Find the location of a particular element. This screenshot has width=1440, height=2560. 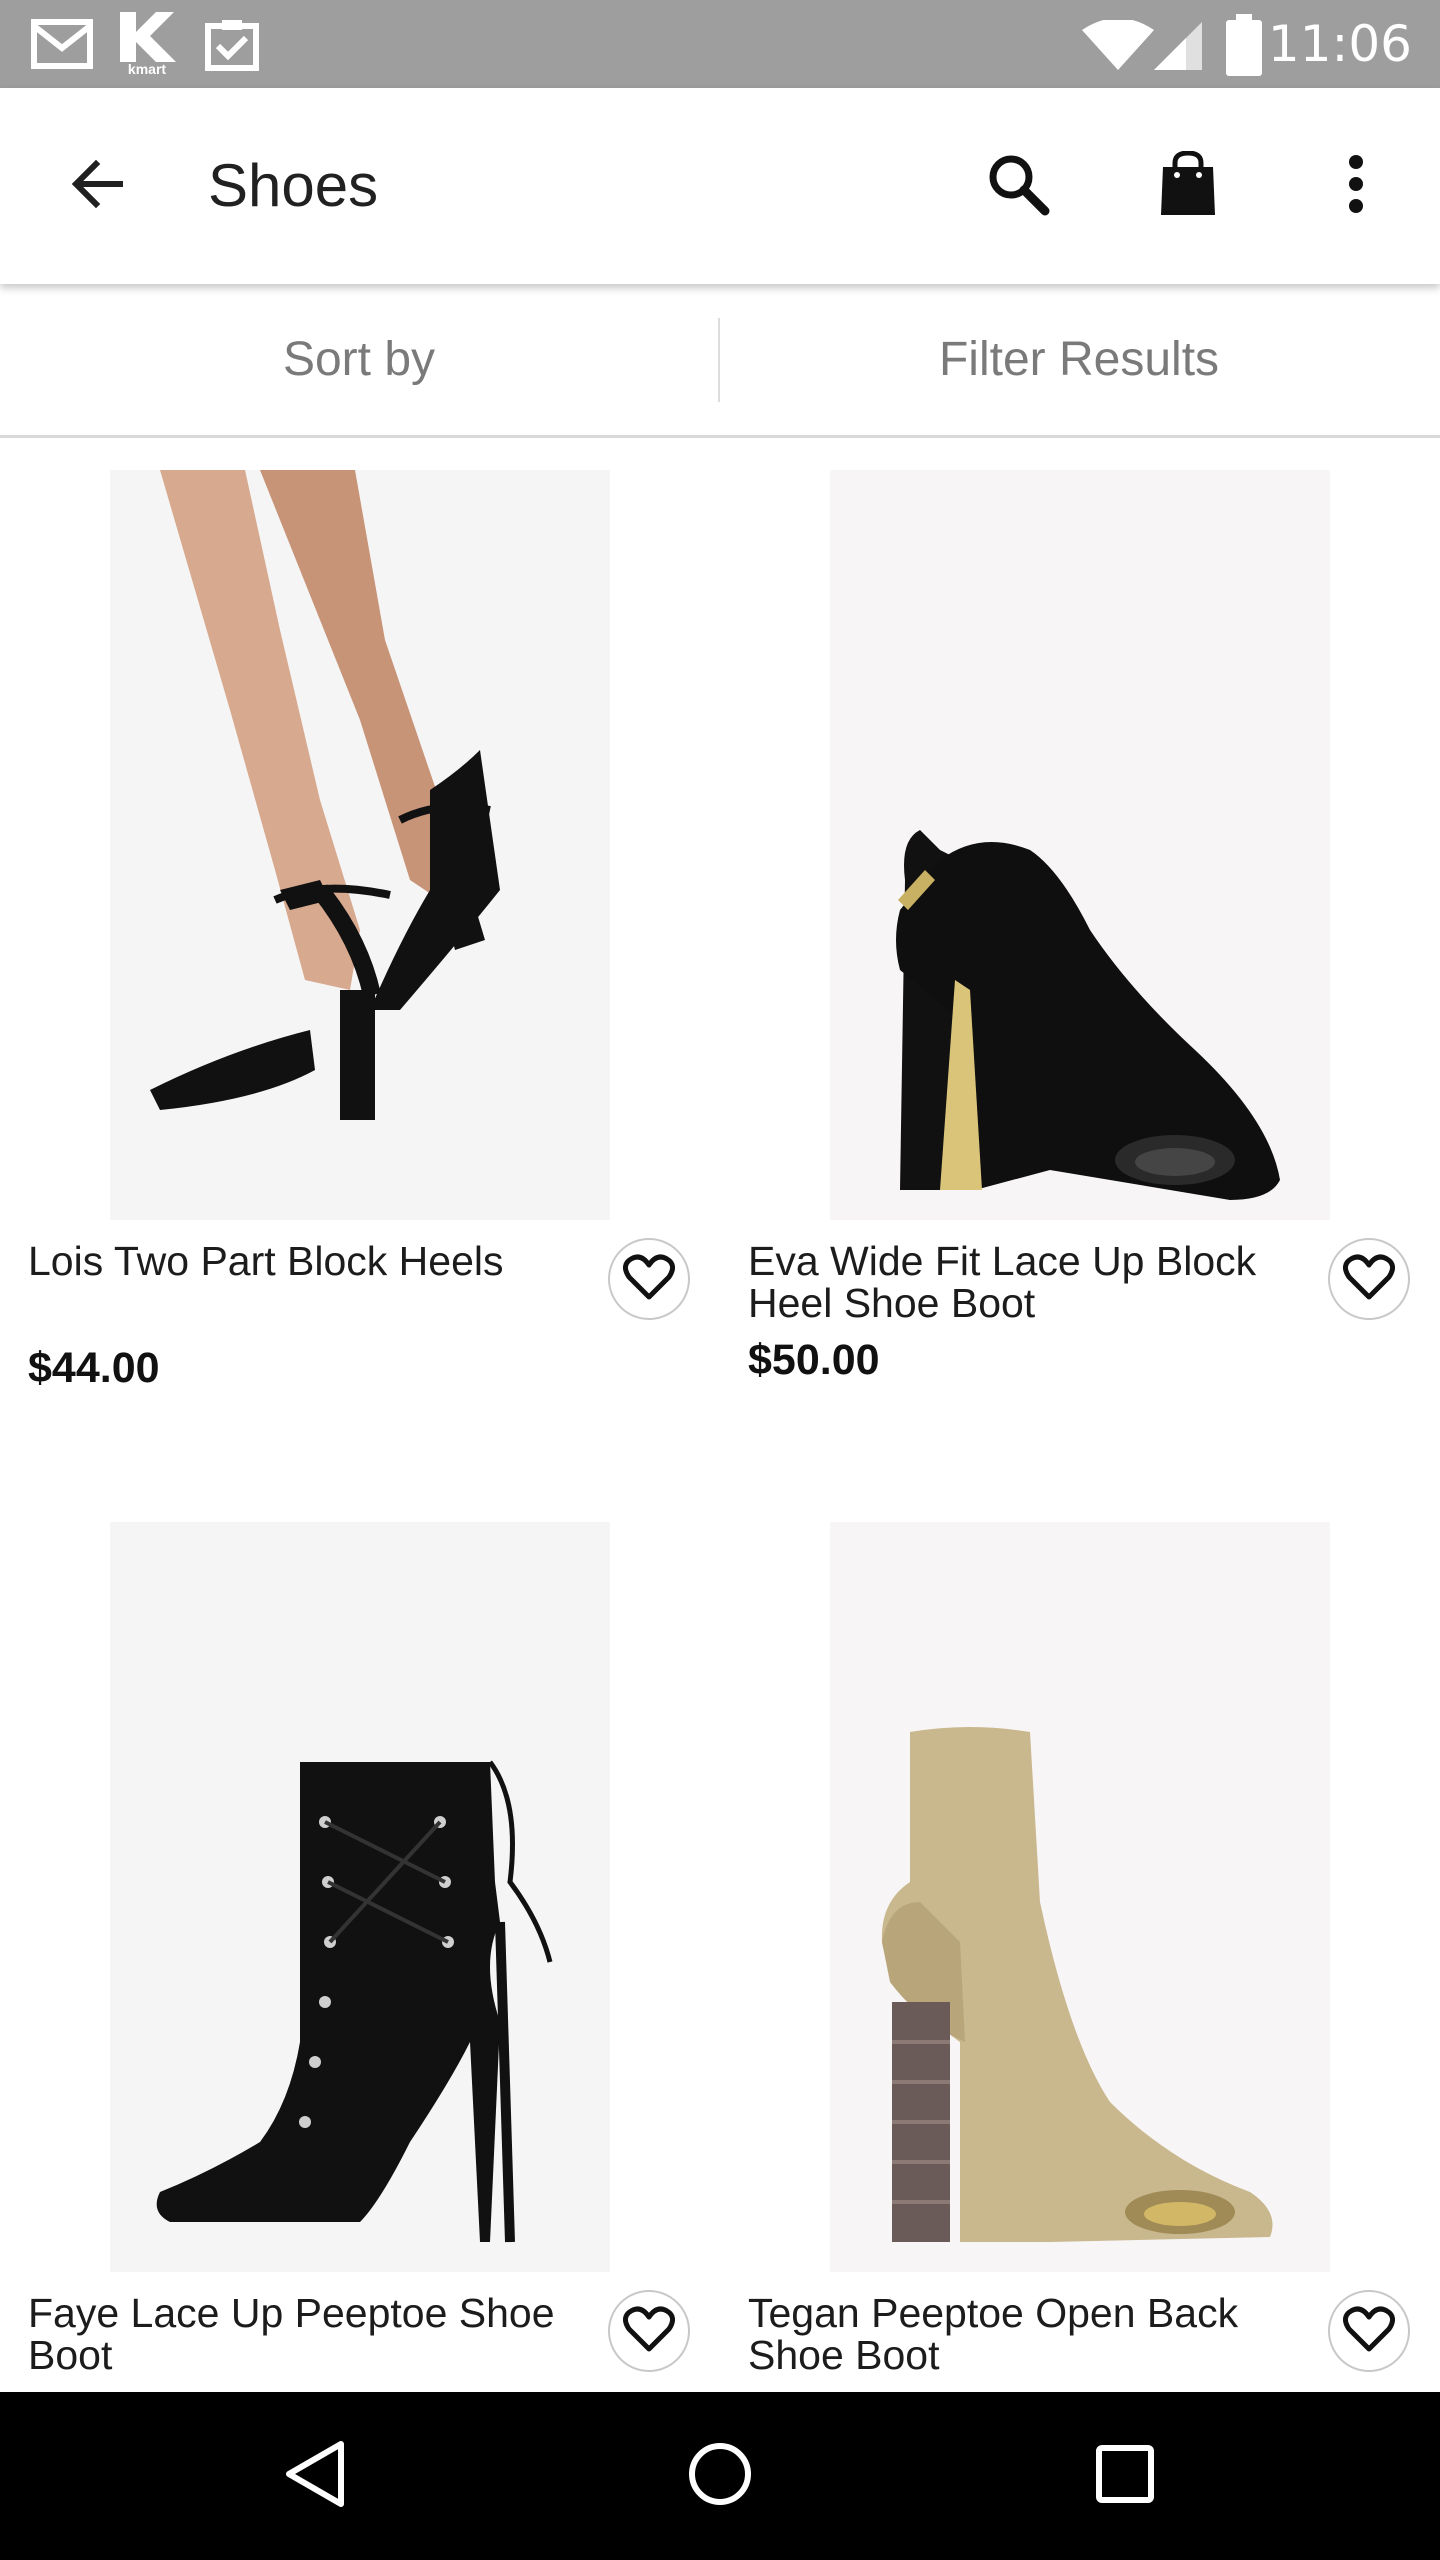

product-name: Faye Lace Up Peeptoe Shoe Boot is located at coordinates (308, 2334).